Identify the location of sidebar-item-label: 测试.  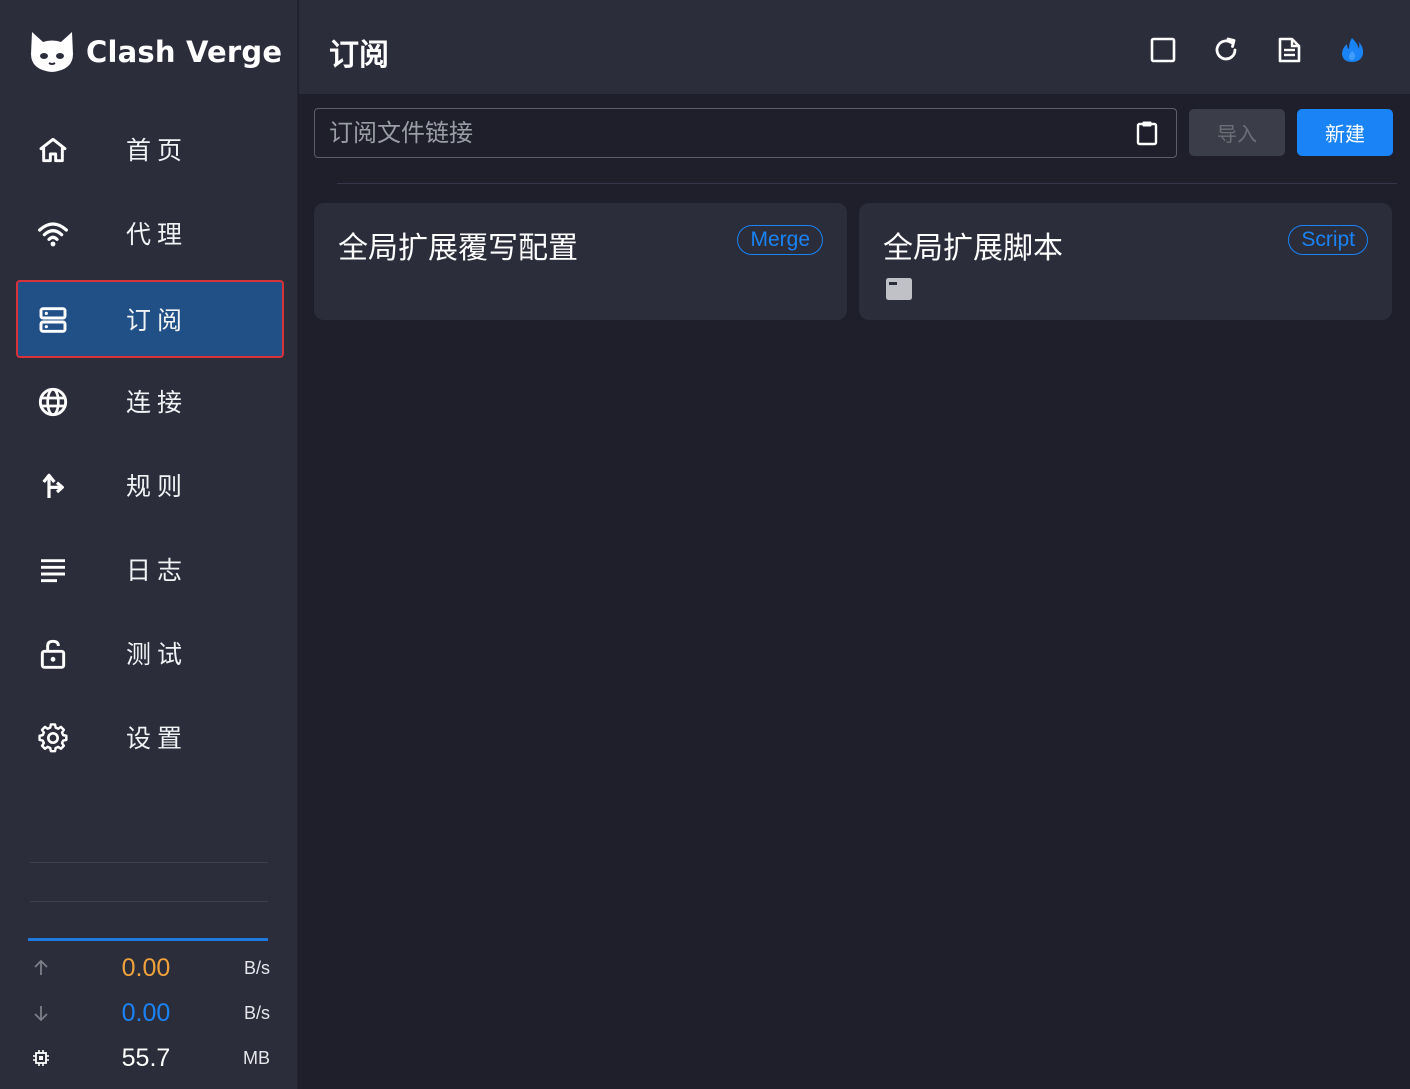
(157, 654).